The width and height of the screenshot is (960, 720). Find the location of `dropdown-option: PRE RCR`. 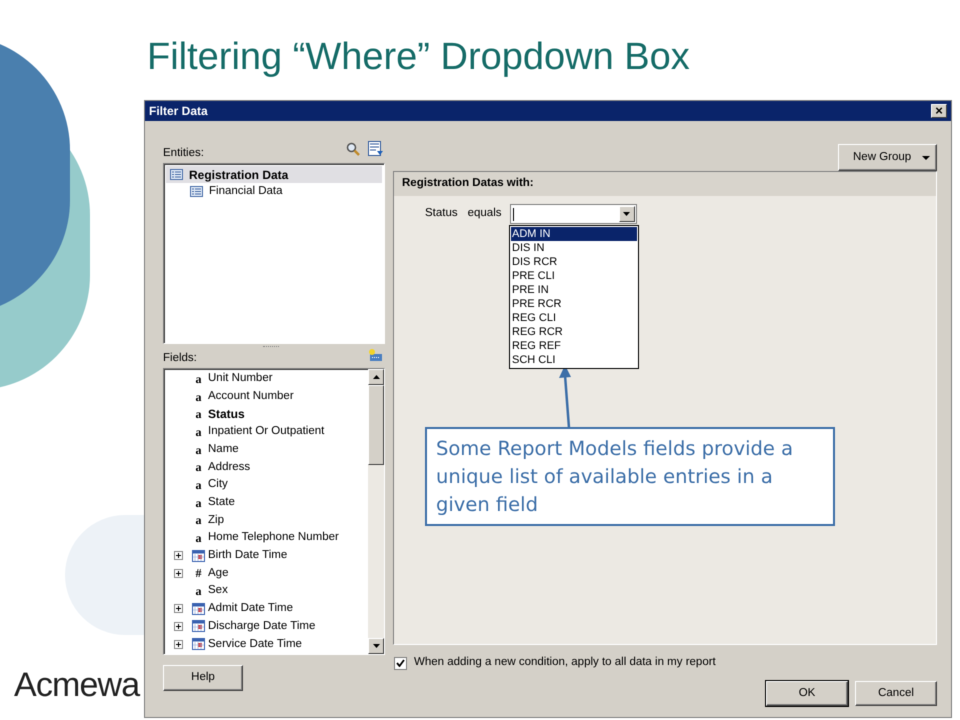

dropdown-option: PRE RCR is located at coordinates (574, 304).